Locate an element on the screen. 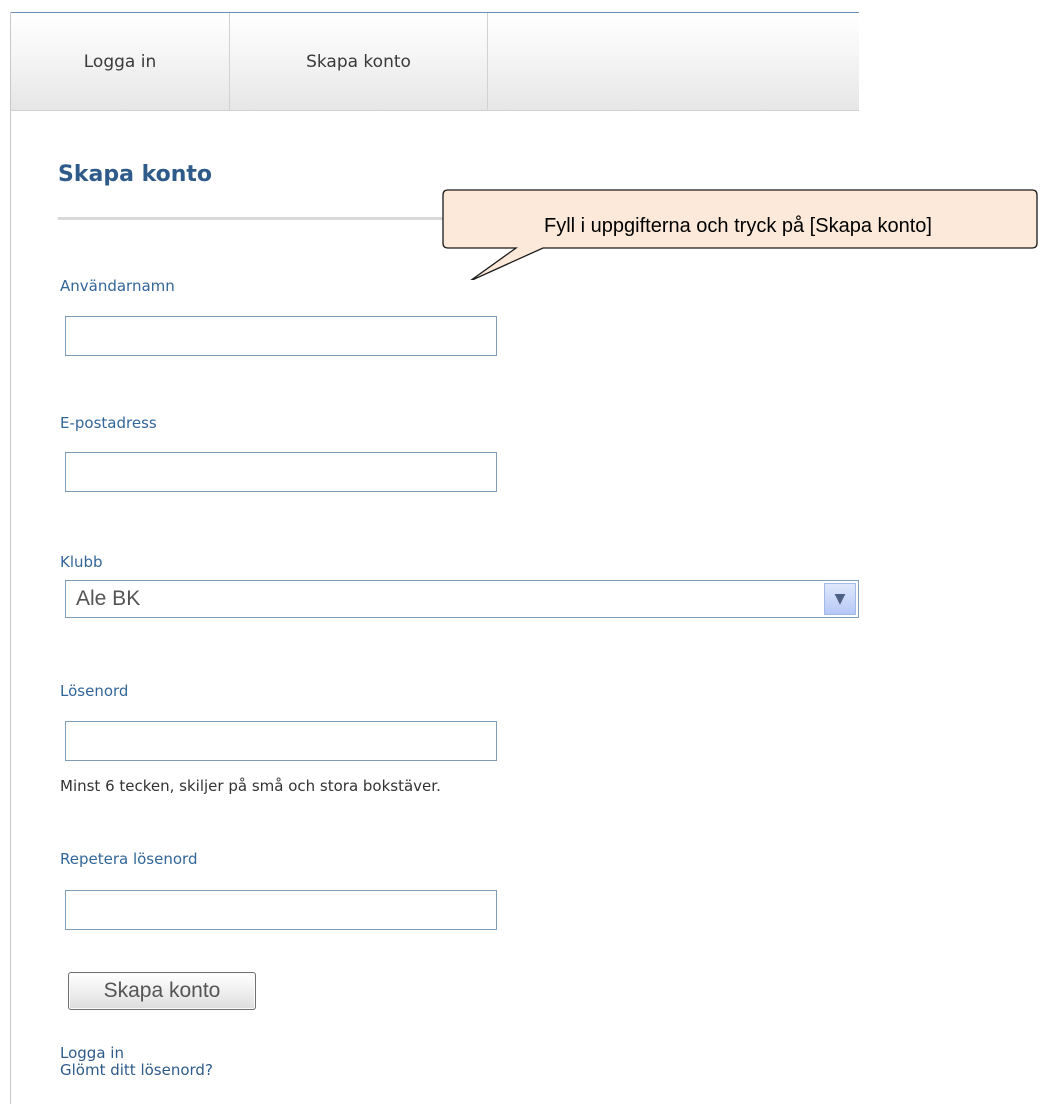 Image resolution: width=1044 pixels, height=1104 pixels. title-divider is located at coordinates (268, 218).